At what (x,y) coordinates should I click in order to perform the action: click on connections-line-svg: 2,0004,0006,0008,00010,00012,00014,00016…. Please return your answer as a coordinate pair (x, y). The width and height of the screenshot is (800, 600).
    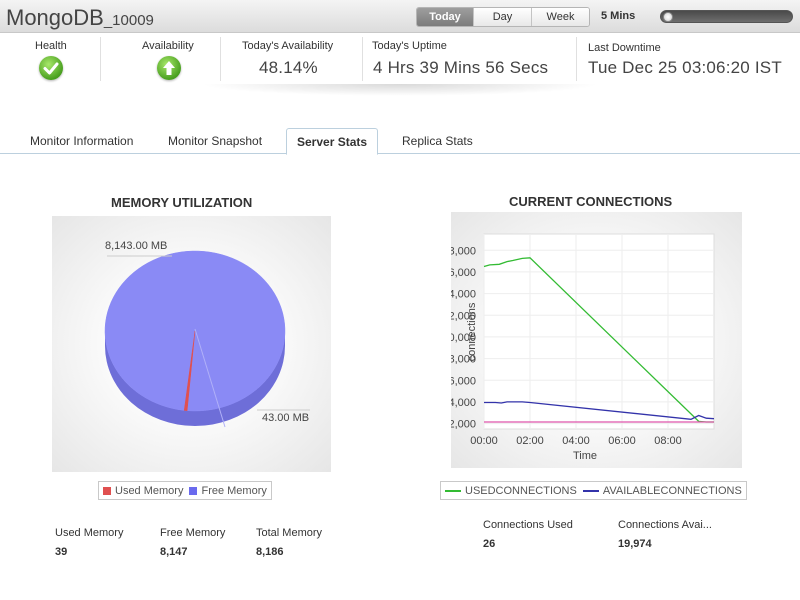
    Looking at the image, I should click on (578, 347).